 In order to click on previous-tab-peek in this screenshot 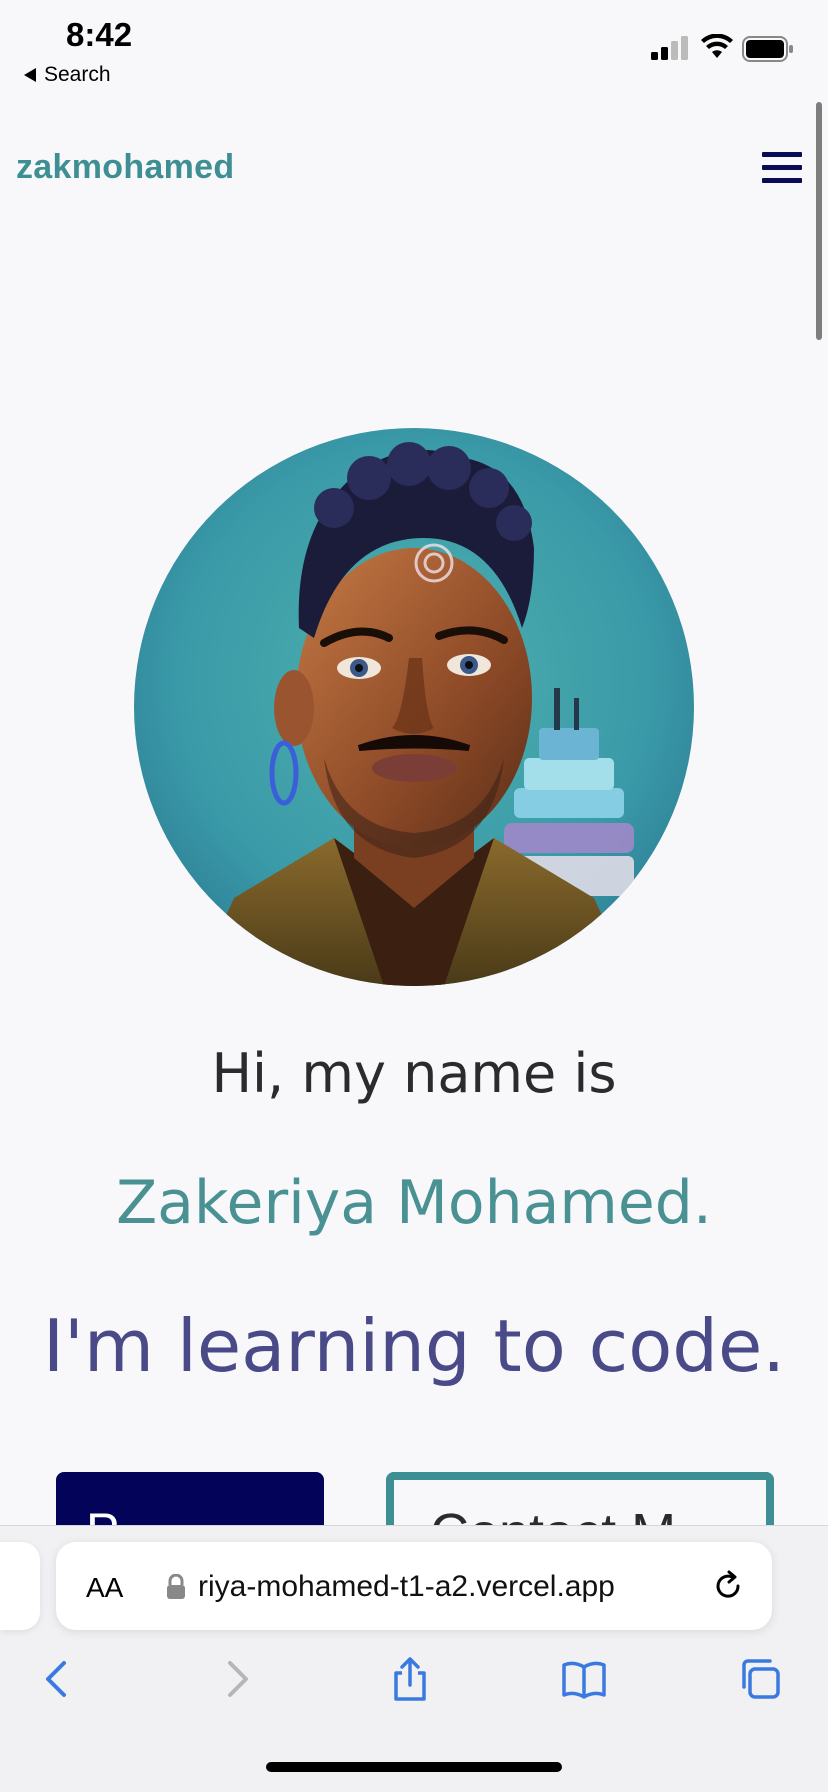, I will do `click(20, 1586)`.